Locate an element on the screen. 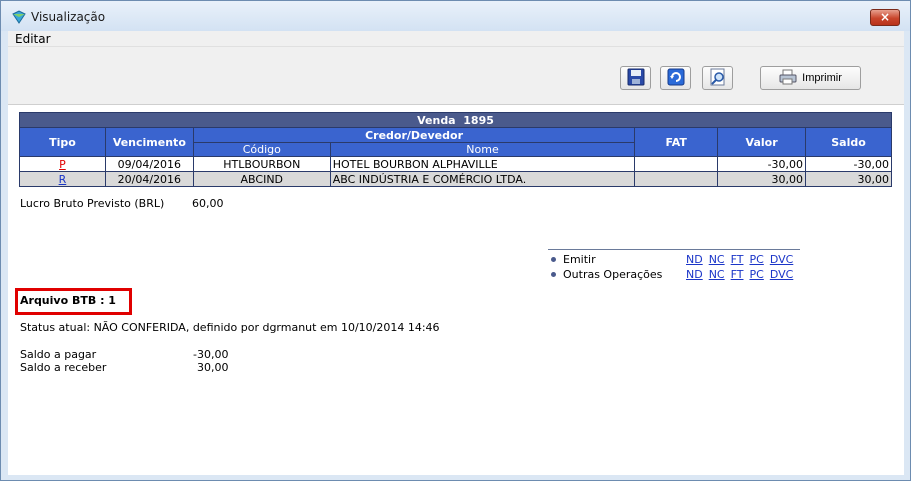 The height and width of the screenshot is (481, 911). printer-icon is located at coordinates (788, 78).